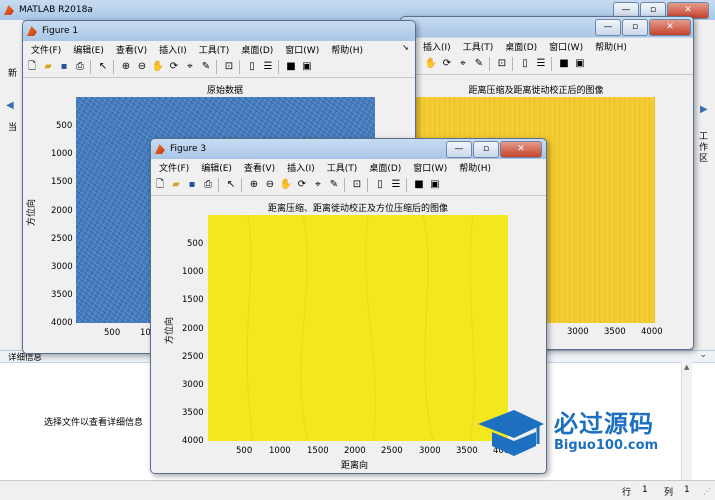 Image resolution: width=715 pixels, height=500 pixels. Describe the element at coordinates (257, 49) in the screenshot. I see `fig1-menu-desktop: 桌面(D)` at that location.